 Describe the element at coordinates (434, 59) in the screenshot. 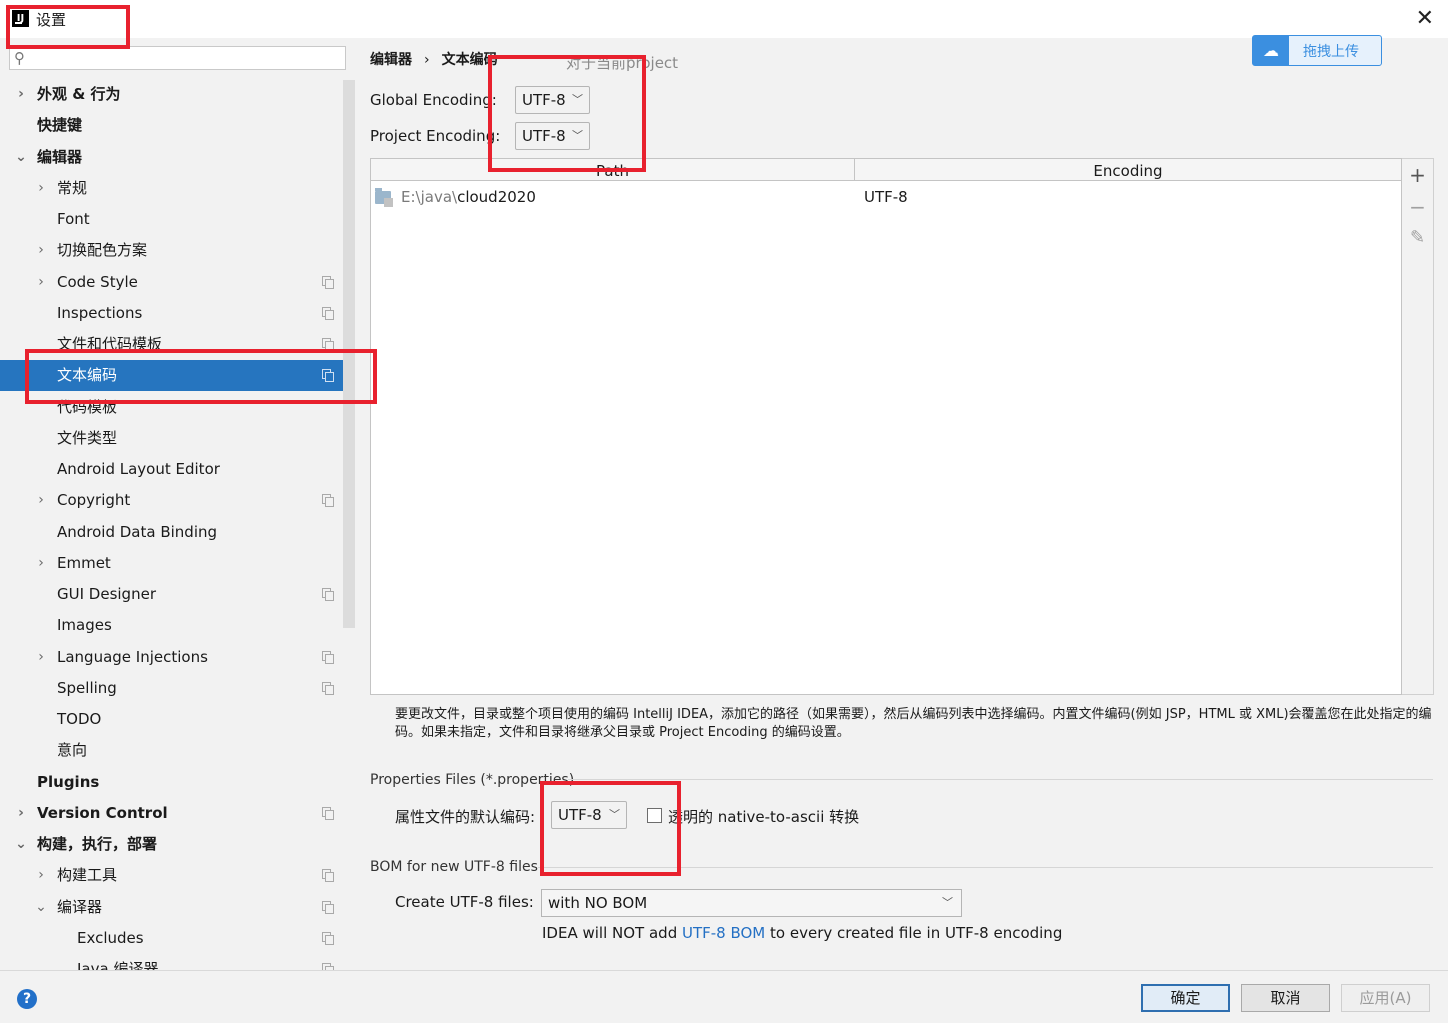

I see `breadcrumb: 编辑器 › 文本编码` at that location.